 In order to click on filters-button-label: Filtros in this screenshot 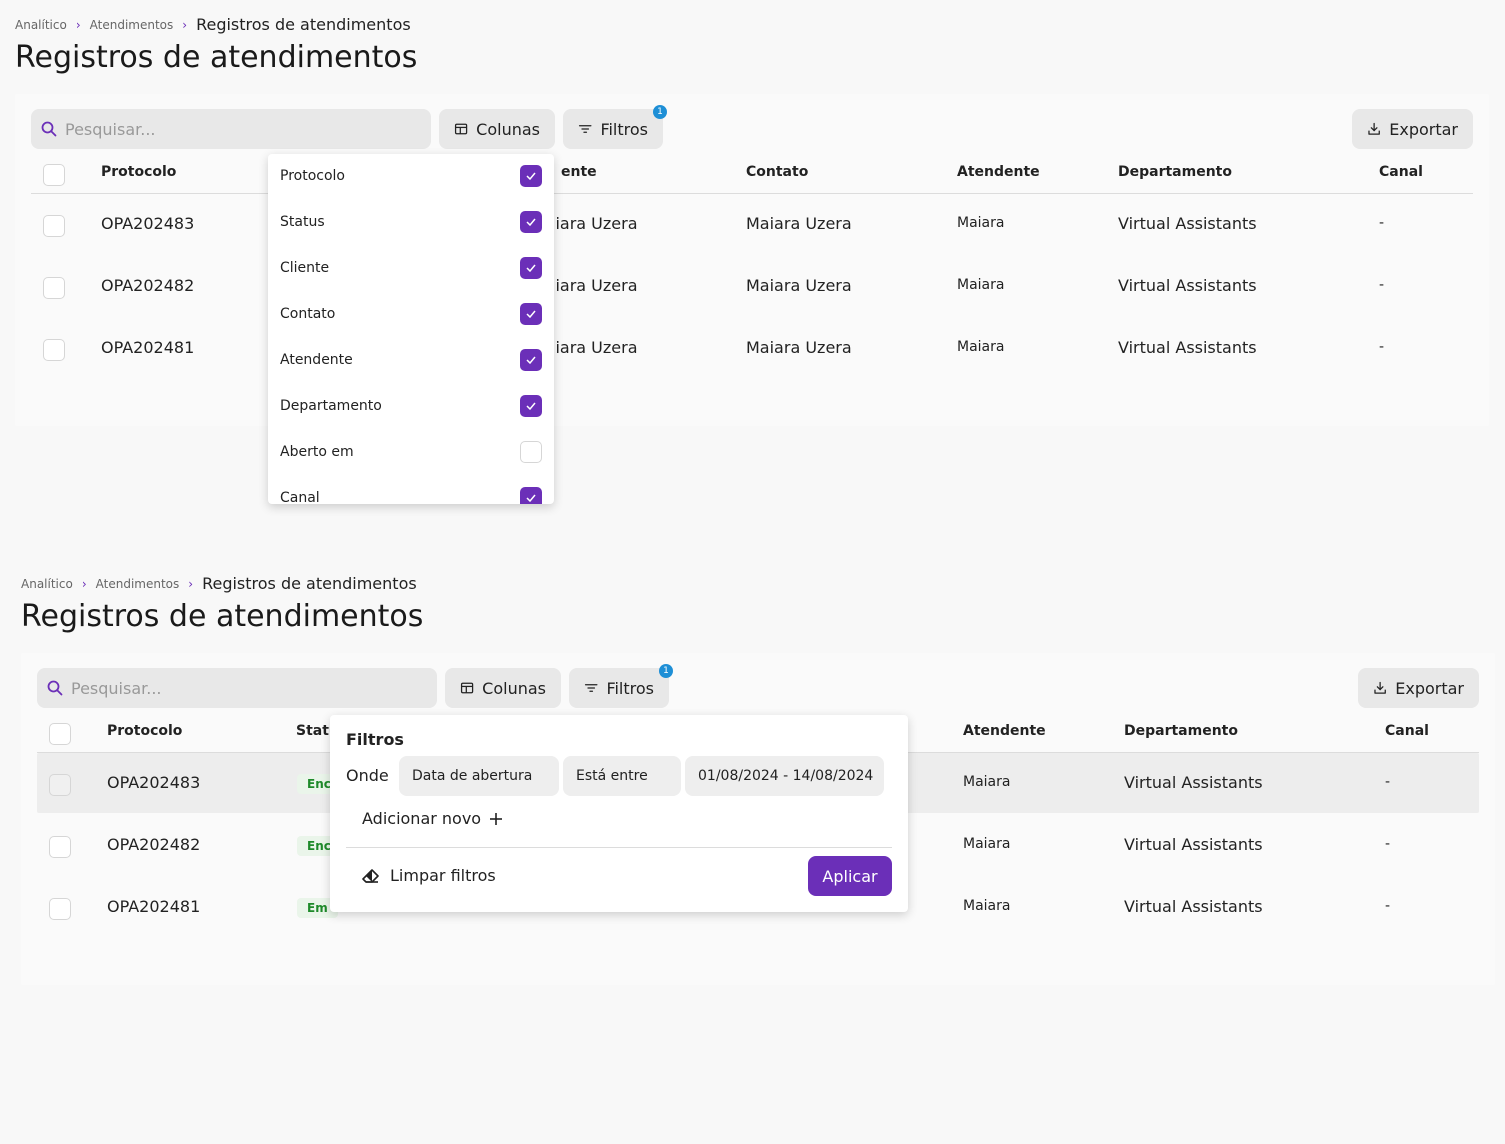, I will do `click(624, 129)`.